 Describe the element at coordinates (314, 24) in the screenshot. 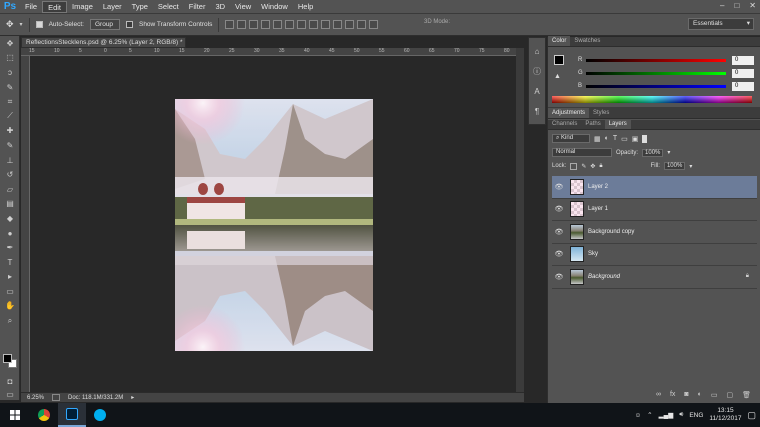

I see `distribute-vcenter-icon` at that location.